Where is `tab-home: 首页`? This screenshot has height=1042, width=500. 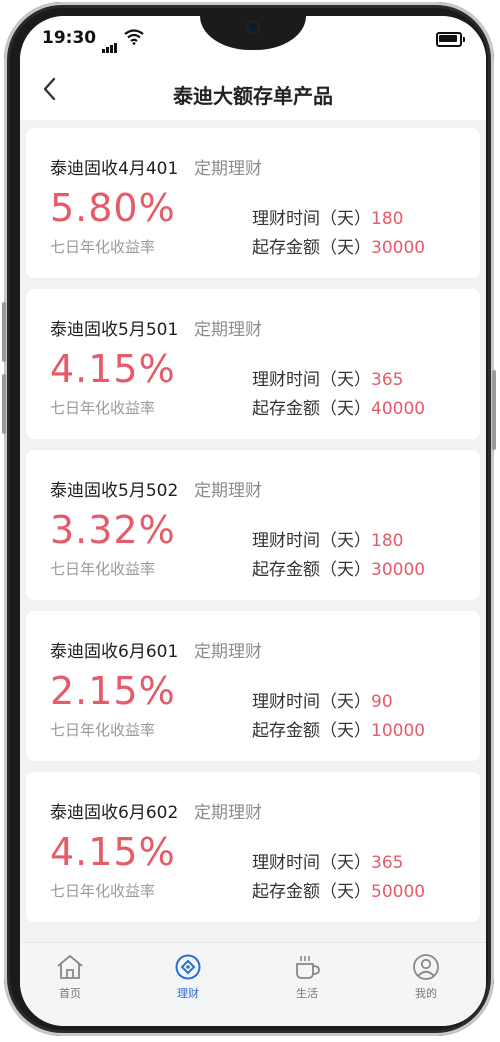
tab-home: 首页 is located at coordinates (70, 977).